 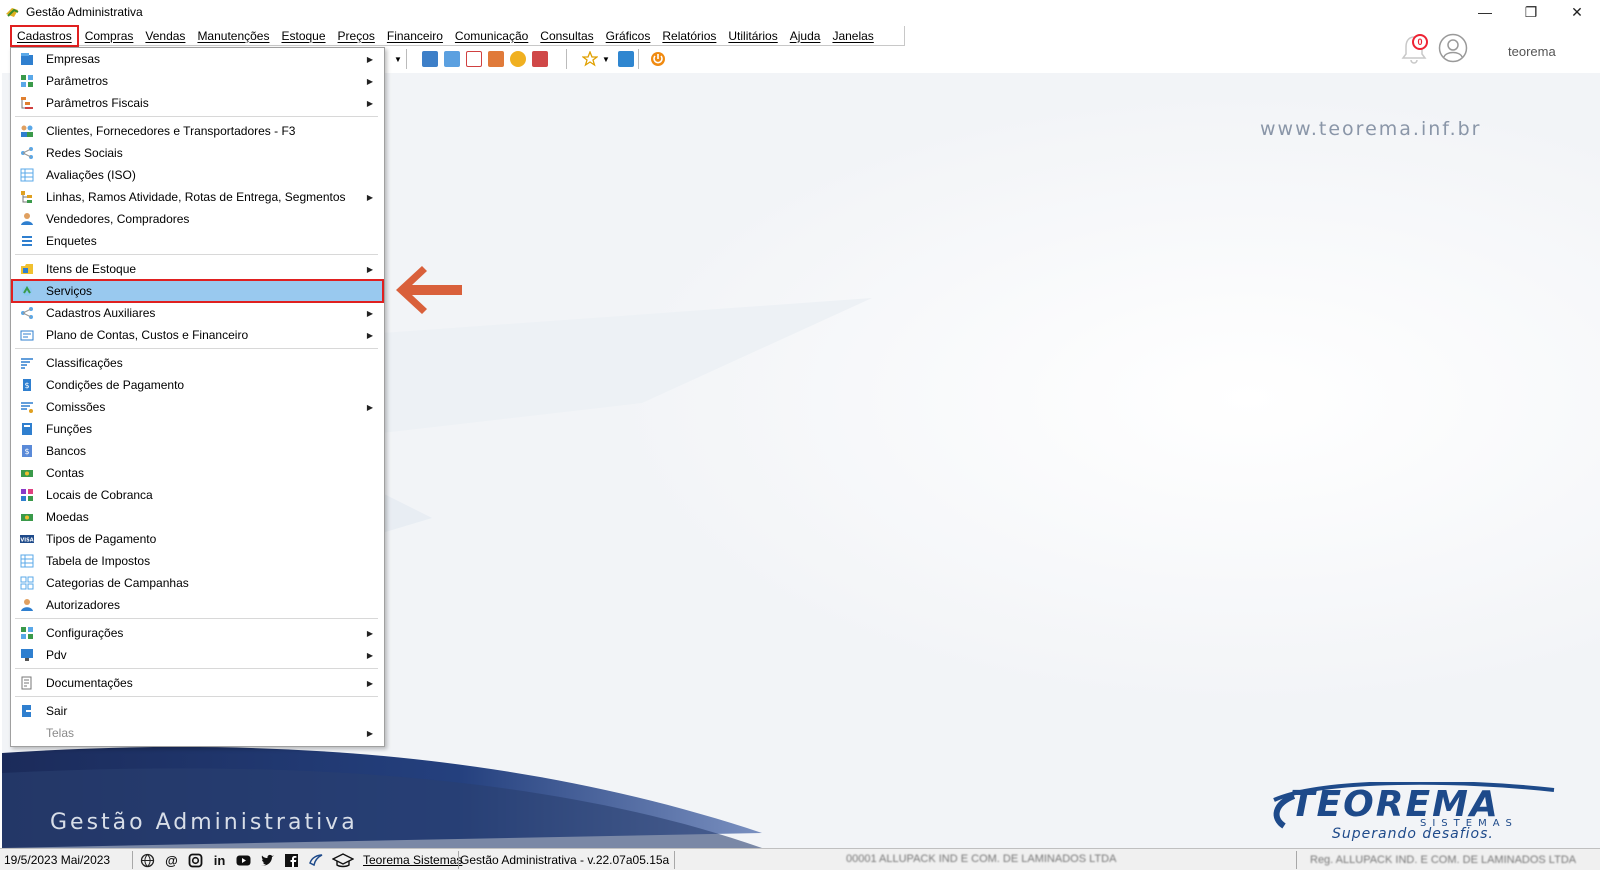 What do you see at coordinates (474, 59) in the screenshot?
I see `calendar-30-icon` at bounding box center [474, 59].